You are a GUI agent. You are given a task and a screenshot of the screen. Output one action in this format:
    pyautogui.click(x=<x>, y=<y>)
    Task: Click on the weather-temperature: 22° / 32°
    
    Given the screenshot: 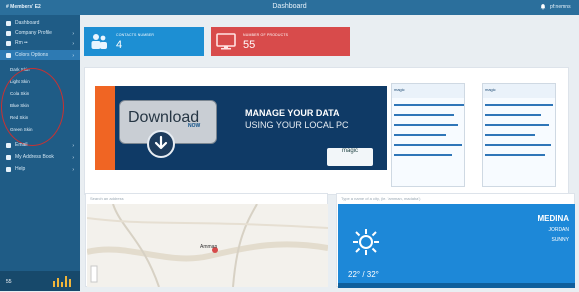 What is the action you would take?
    pyautogui.click(x=363, y=274)
    